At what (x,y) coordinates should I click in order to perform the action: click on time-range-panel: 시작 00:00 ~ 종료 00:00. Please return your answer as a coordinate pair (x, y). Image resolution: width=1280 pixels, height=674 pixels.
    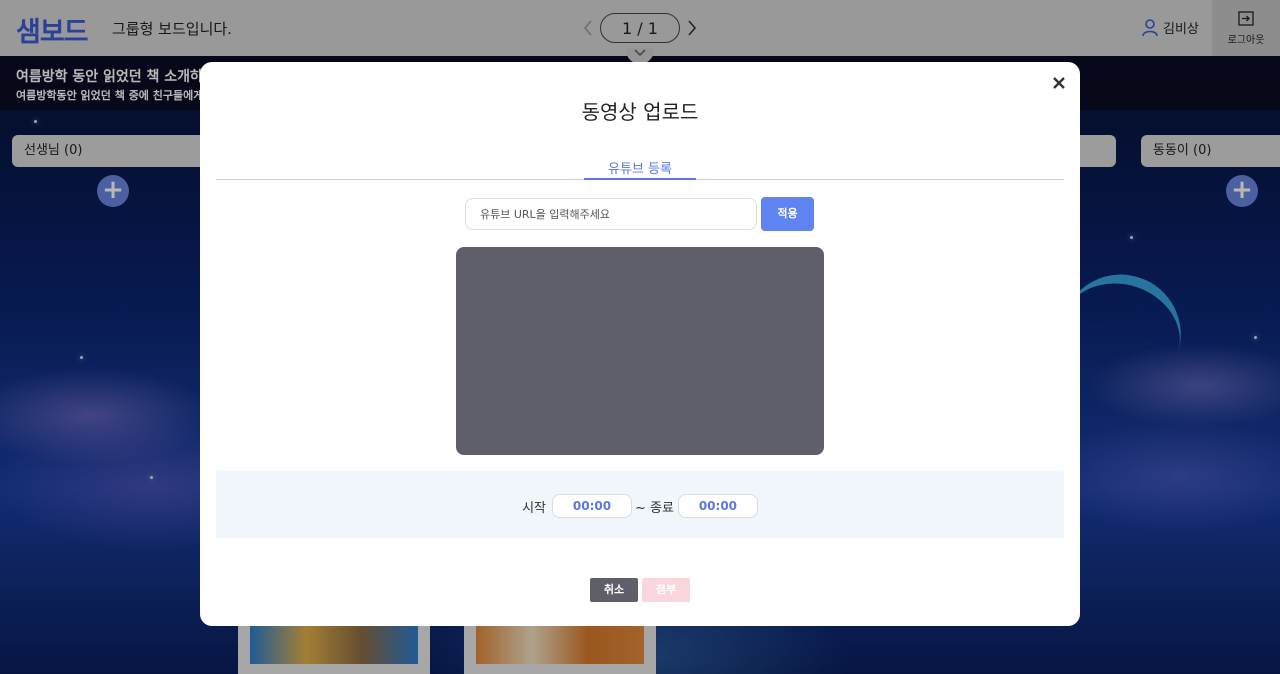
    Looking at the image, I should click on (640, 504).